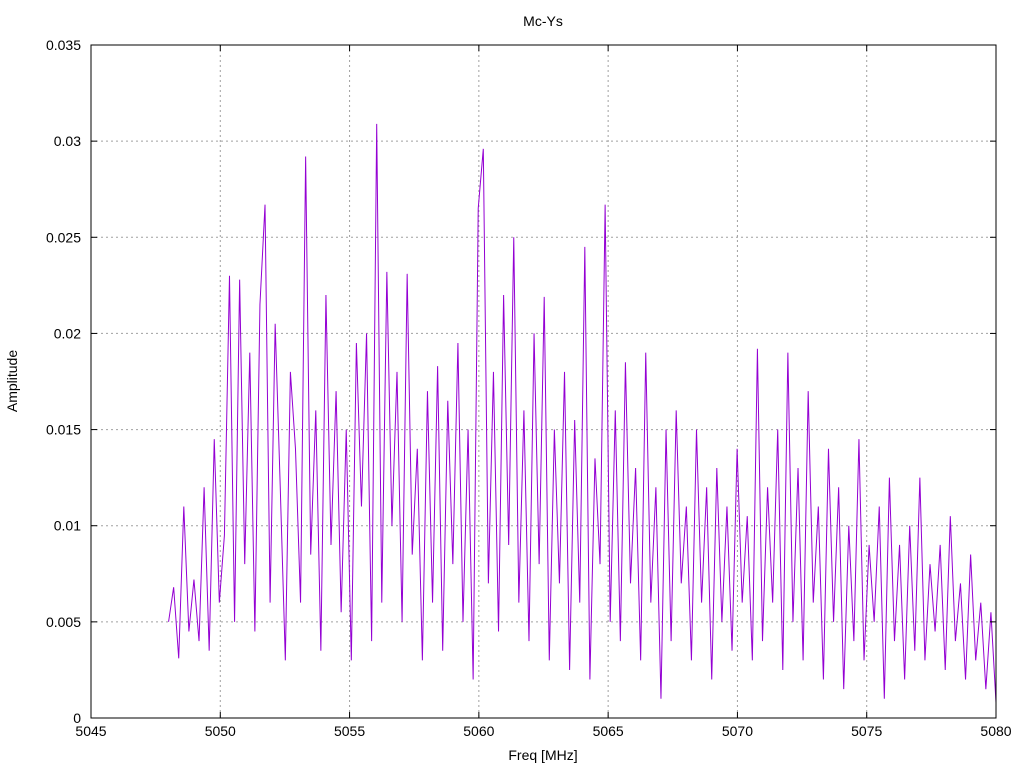  Describe the element at coordinates (77, 718) in the screenshot. I see `y-tick-label: 0` at that location.